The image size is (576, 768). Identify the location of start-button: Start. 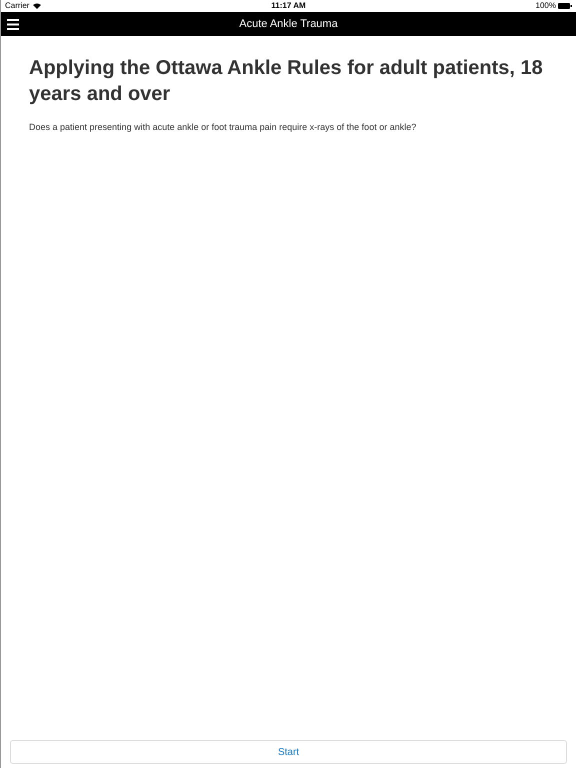
(288, 752).